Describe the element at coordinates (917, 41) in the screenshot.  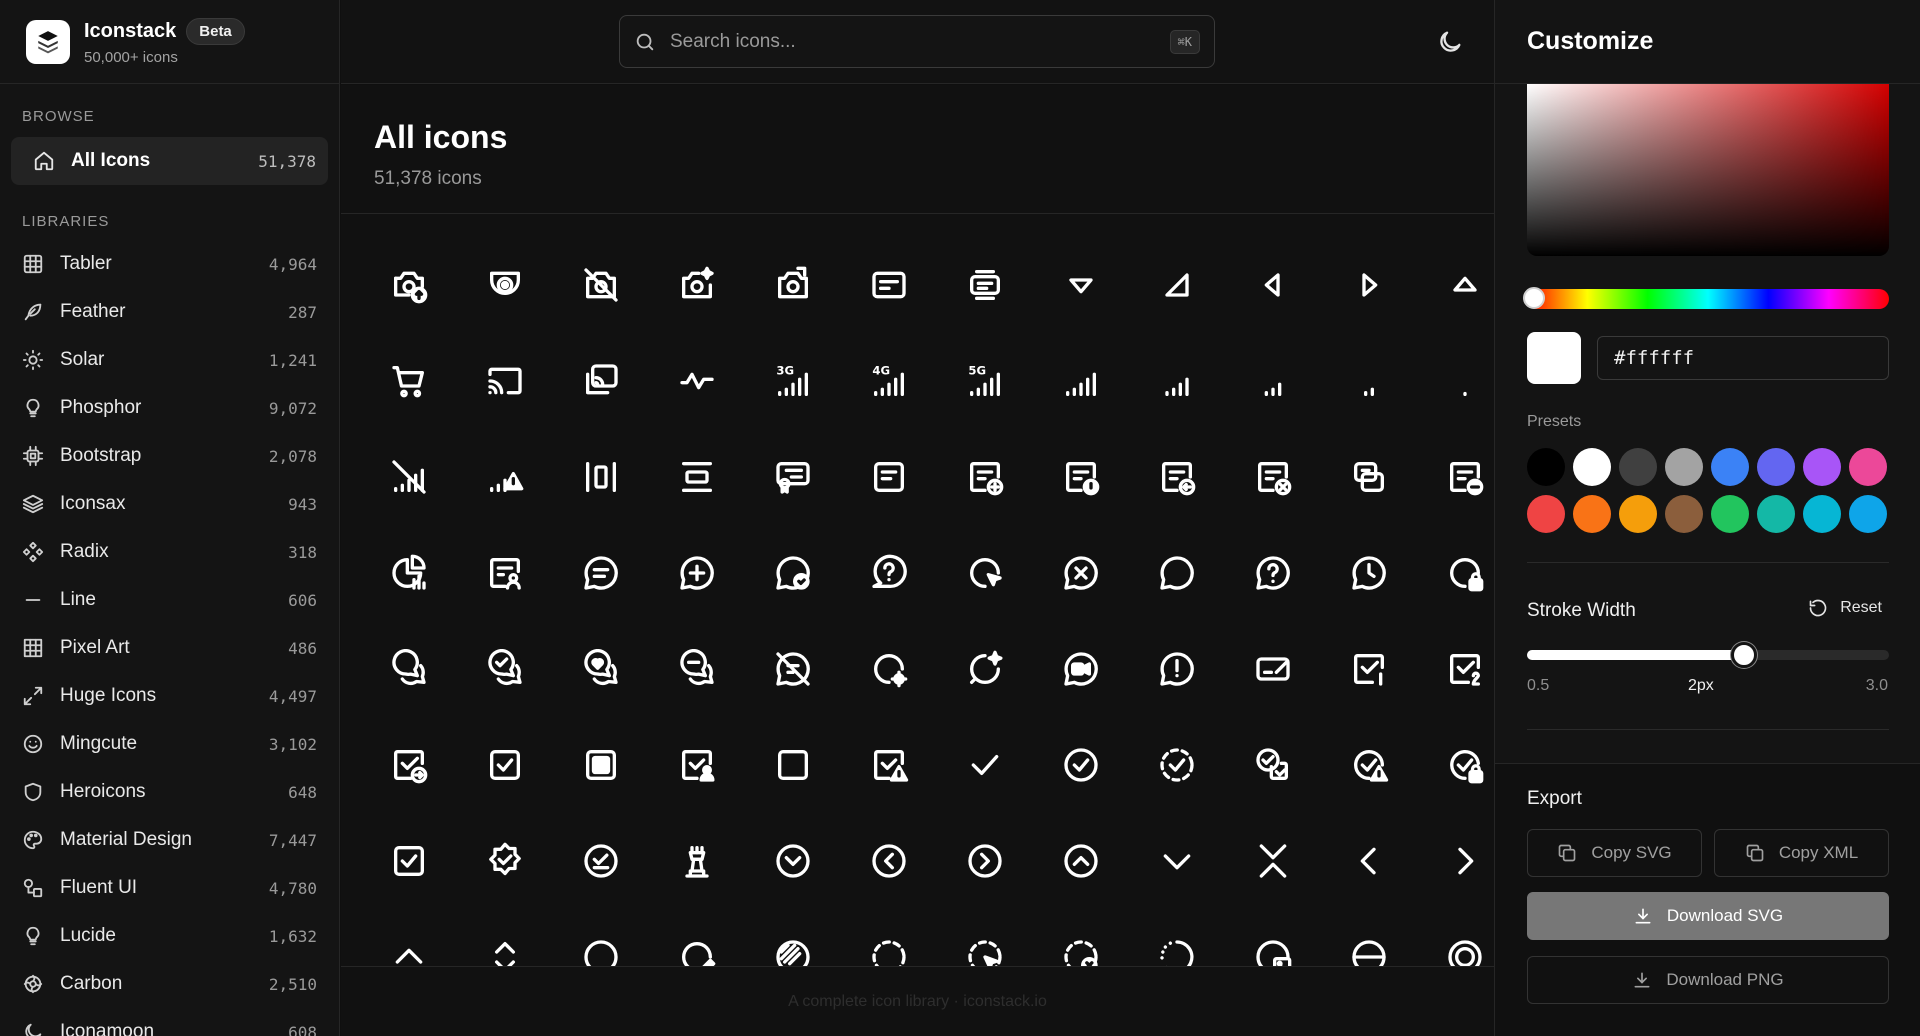
I see `search-box: ⌘K` at that location.